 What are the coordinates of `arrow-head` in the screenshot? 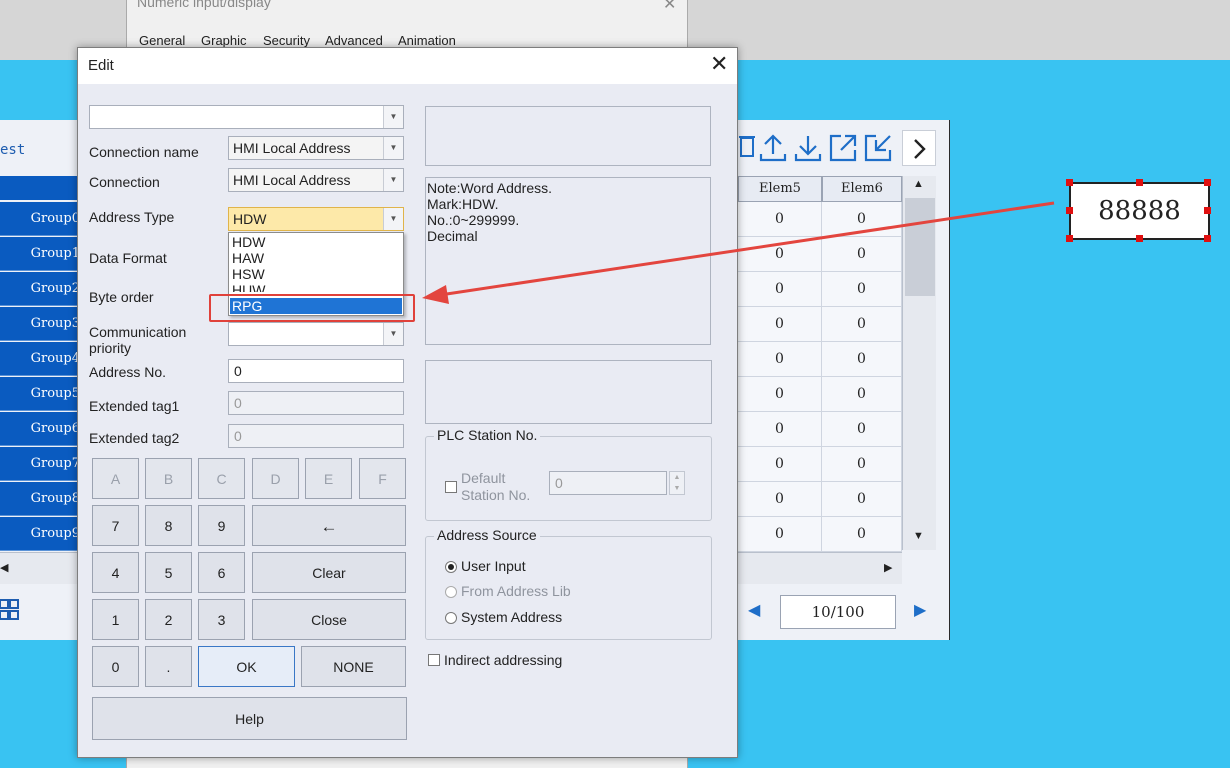 It's located at (435, 294).